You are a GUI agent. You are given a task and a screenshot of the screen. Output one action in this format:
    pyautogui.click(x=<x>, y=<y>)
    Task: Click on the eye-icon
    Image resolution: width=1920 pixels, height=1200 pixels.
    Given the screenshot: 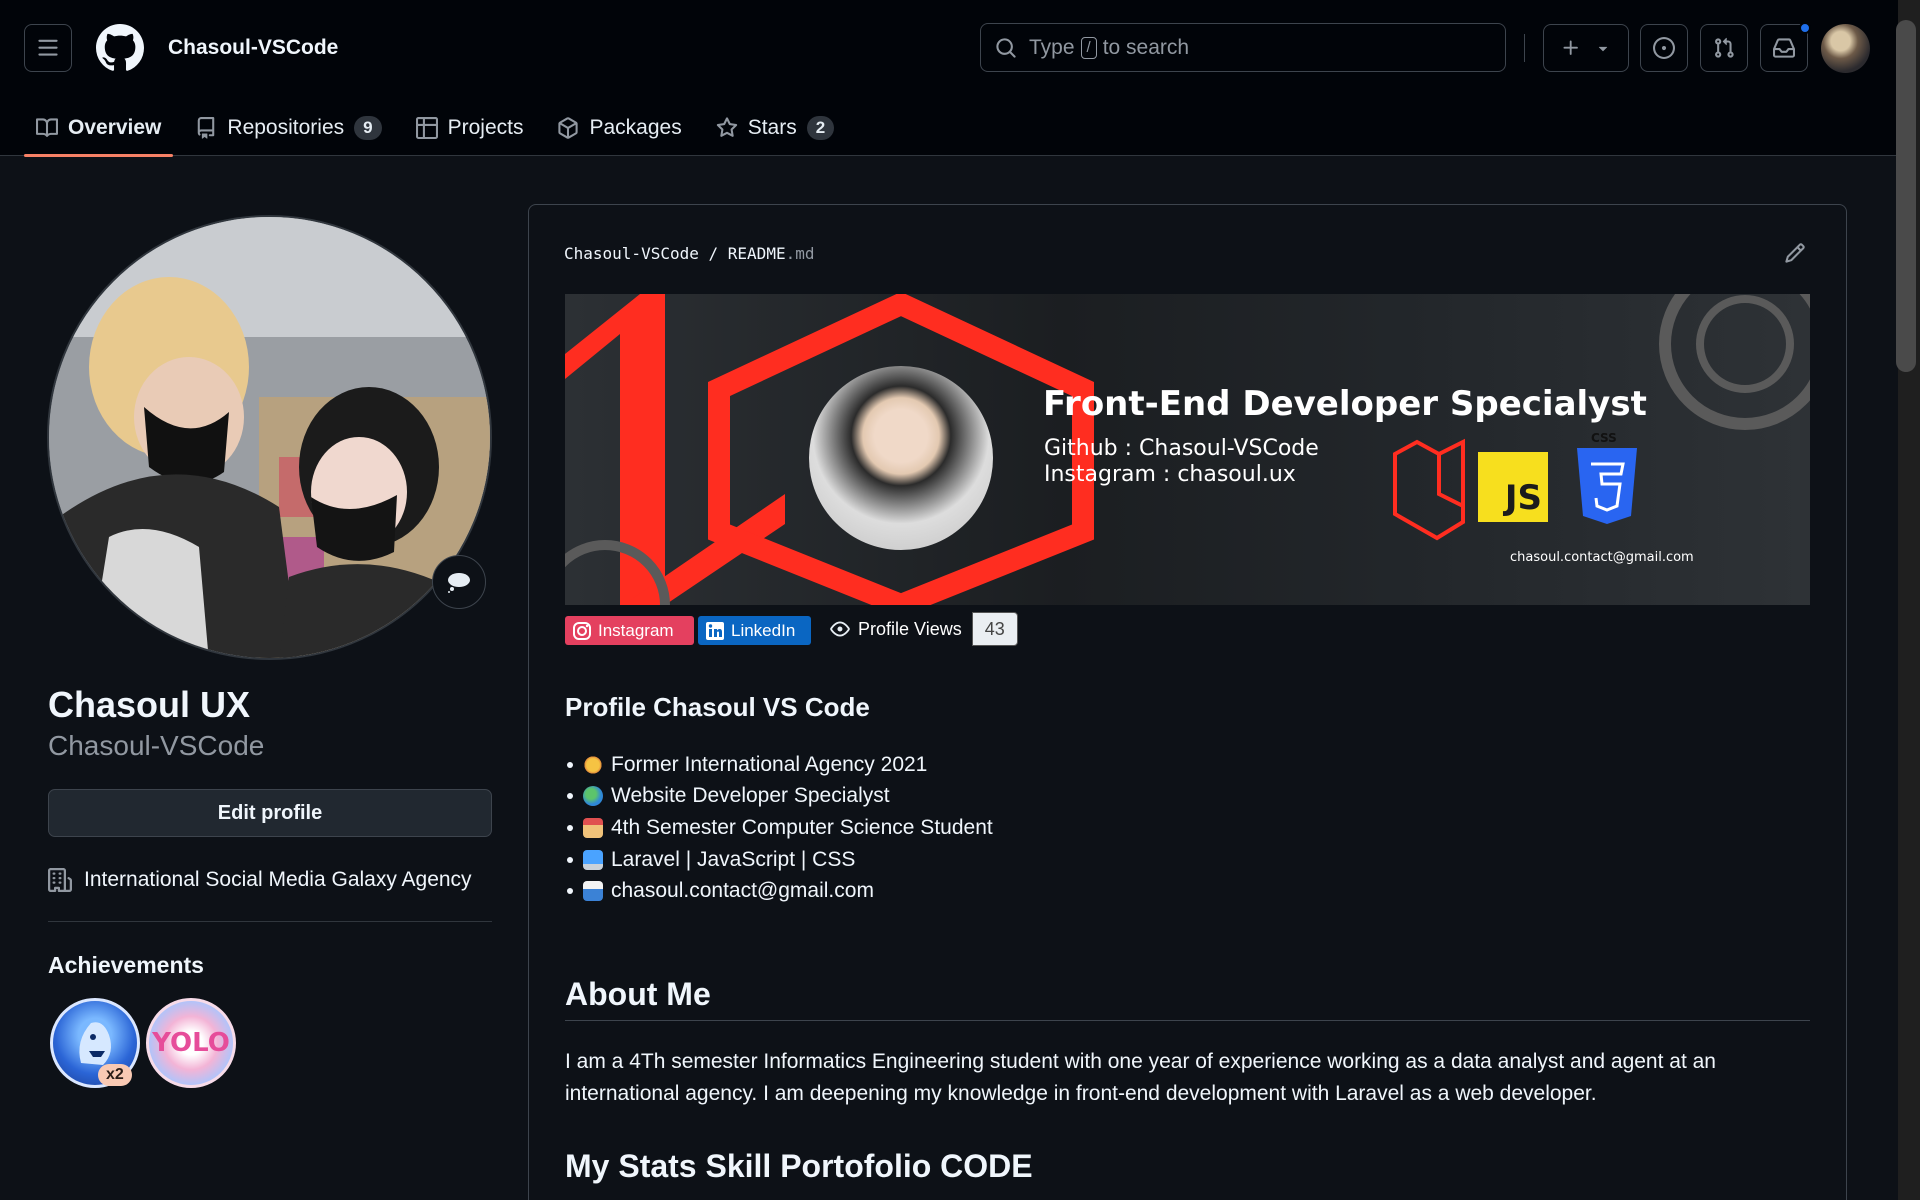 What is the action you would take?
    pyautogui.click(x=840, y=629)
    